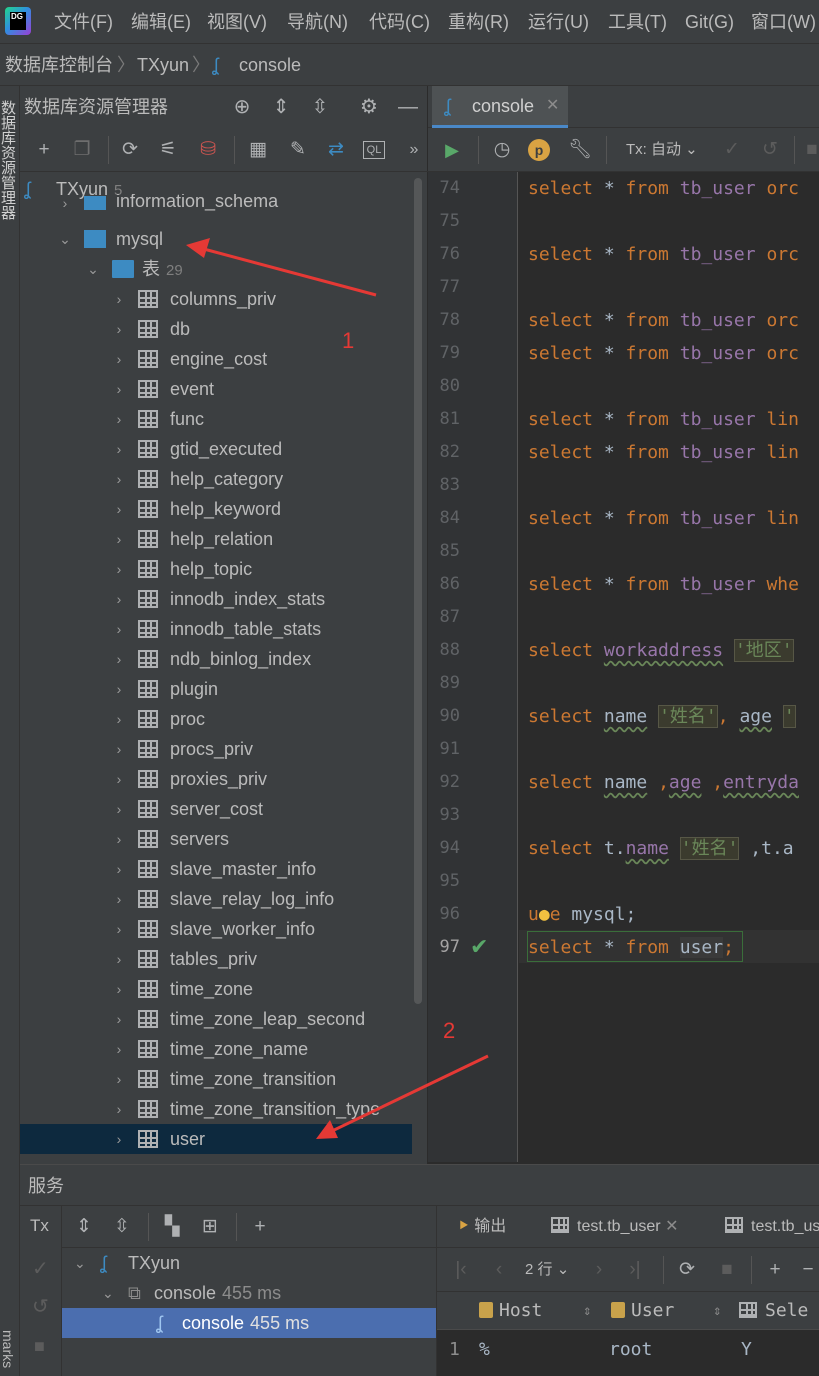 The image size is (819, 1376). Describe the element at coordinates (168, 150) in the screenshot. I see `schema-settings-icon: ⚟` at that location.